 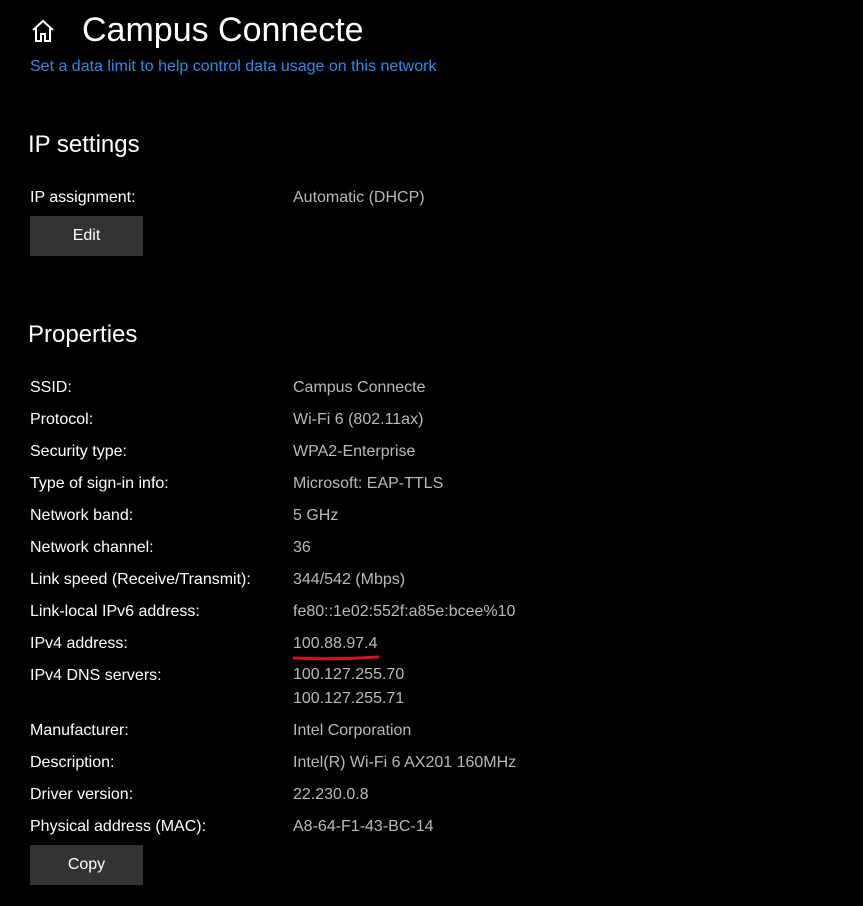 I want to click on ssid-label: SSID:, so click(x=51, y=387).